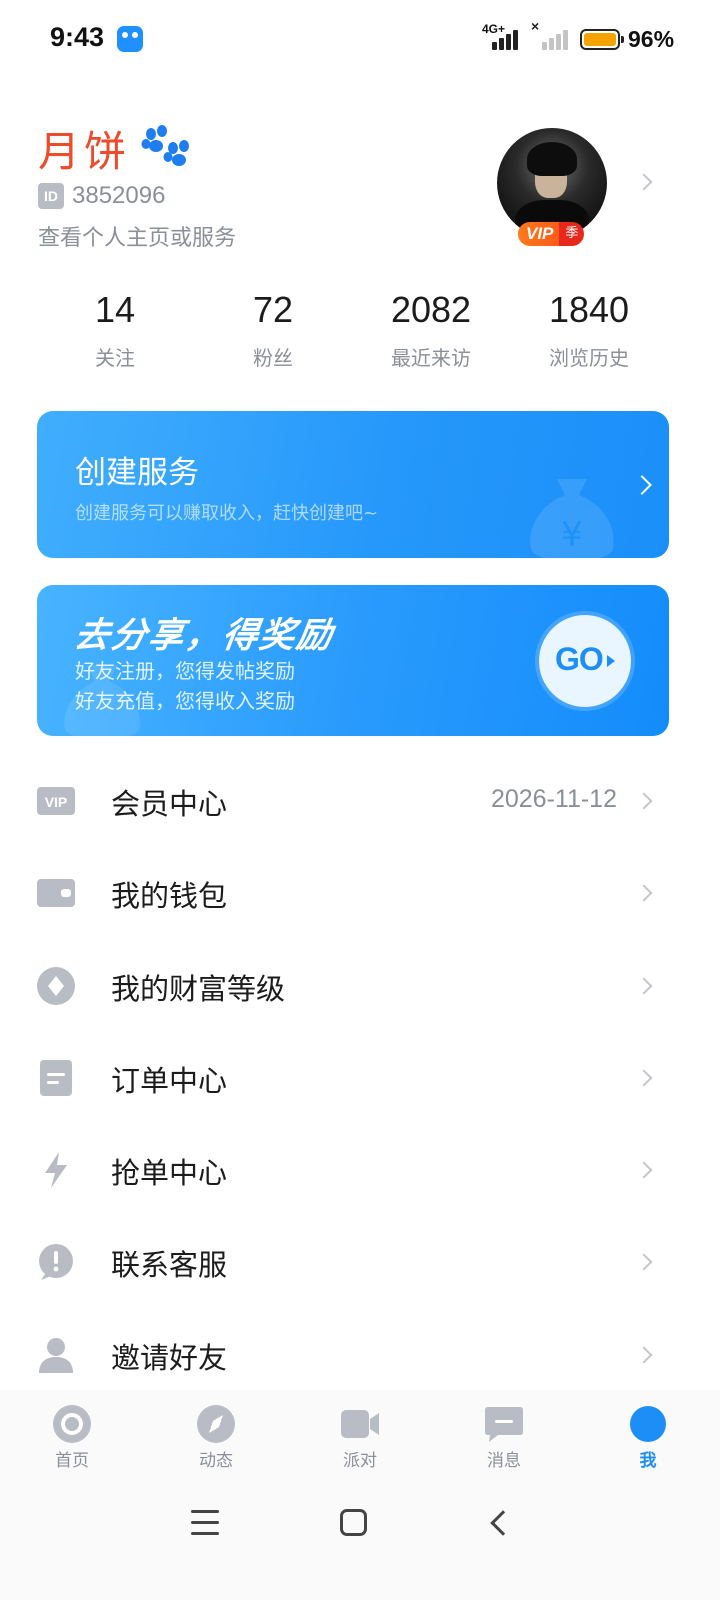 The image size is (720, 1600). I want to click on lightning-icon, so click(56, 1170).